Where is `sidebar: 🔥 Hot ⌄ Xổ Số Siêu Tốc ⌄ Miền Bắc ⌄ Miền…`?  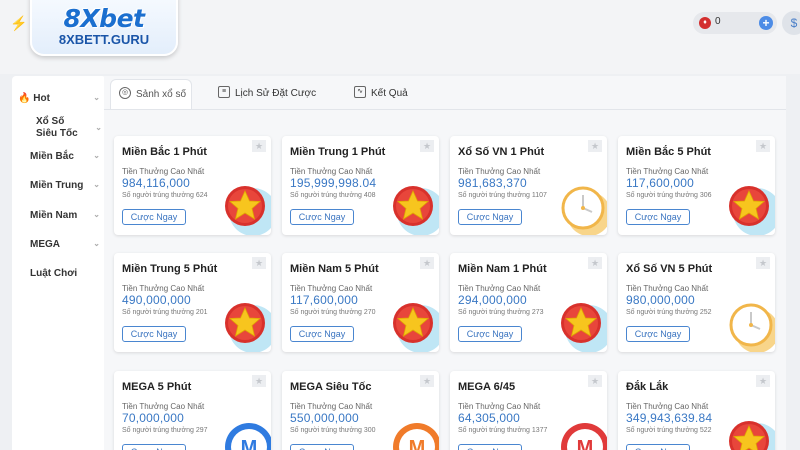
sidebar: 🔥 Hot ⌄ Xổ Số Siêu Tốc ⌄ Miền Bắc ⌄ Miền… is located at coordinates (59, 263).